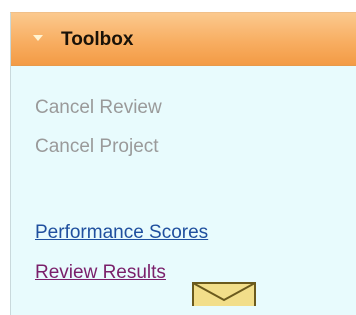 The image size is (356, 315). I want to click on performance-scores-link: Performance Scores, so click(121, 233).